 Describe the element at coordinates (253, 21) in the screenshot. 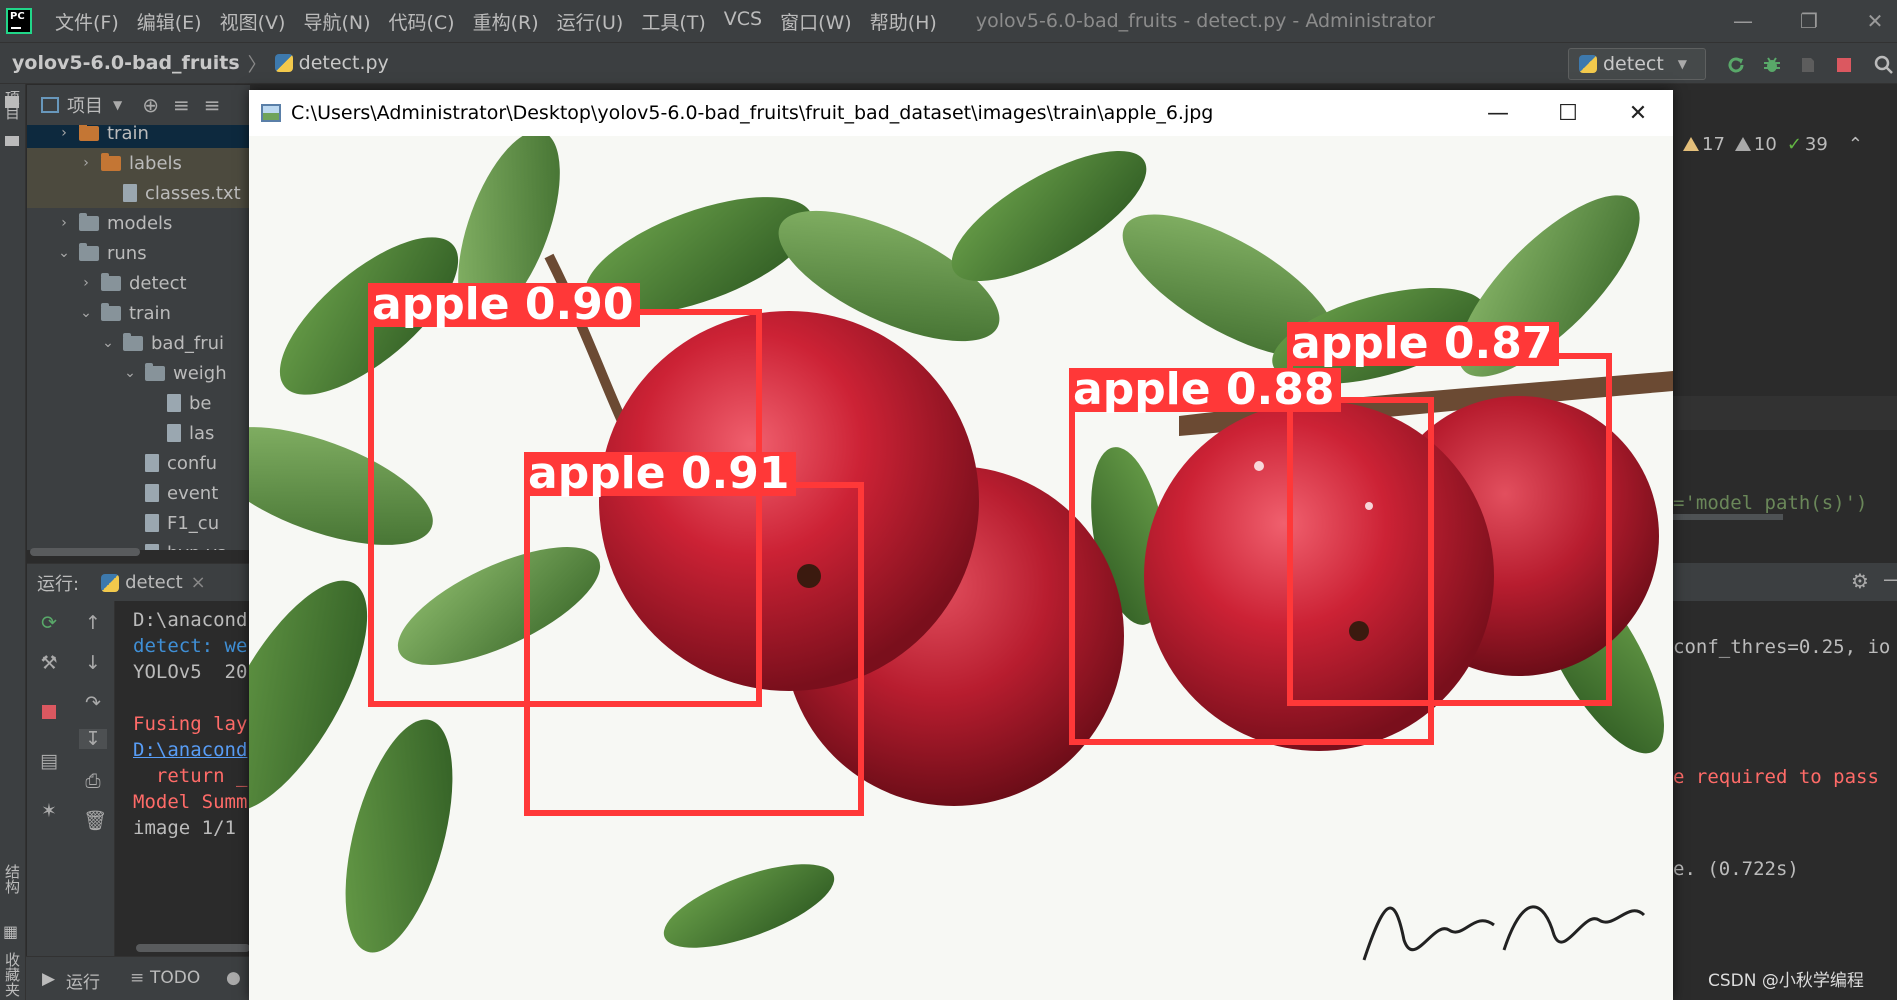

I see `menu-item: 视图(V)` at that location.